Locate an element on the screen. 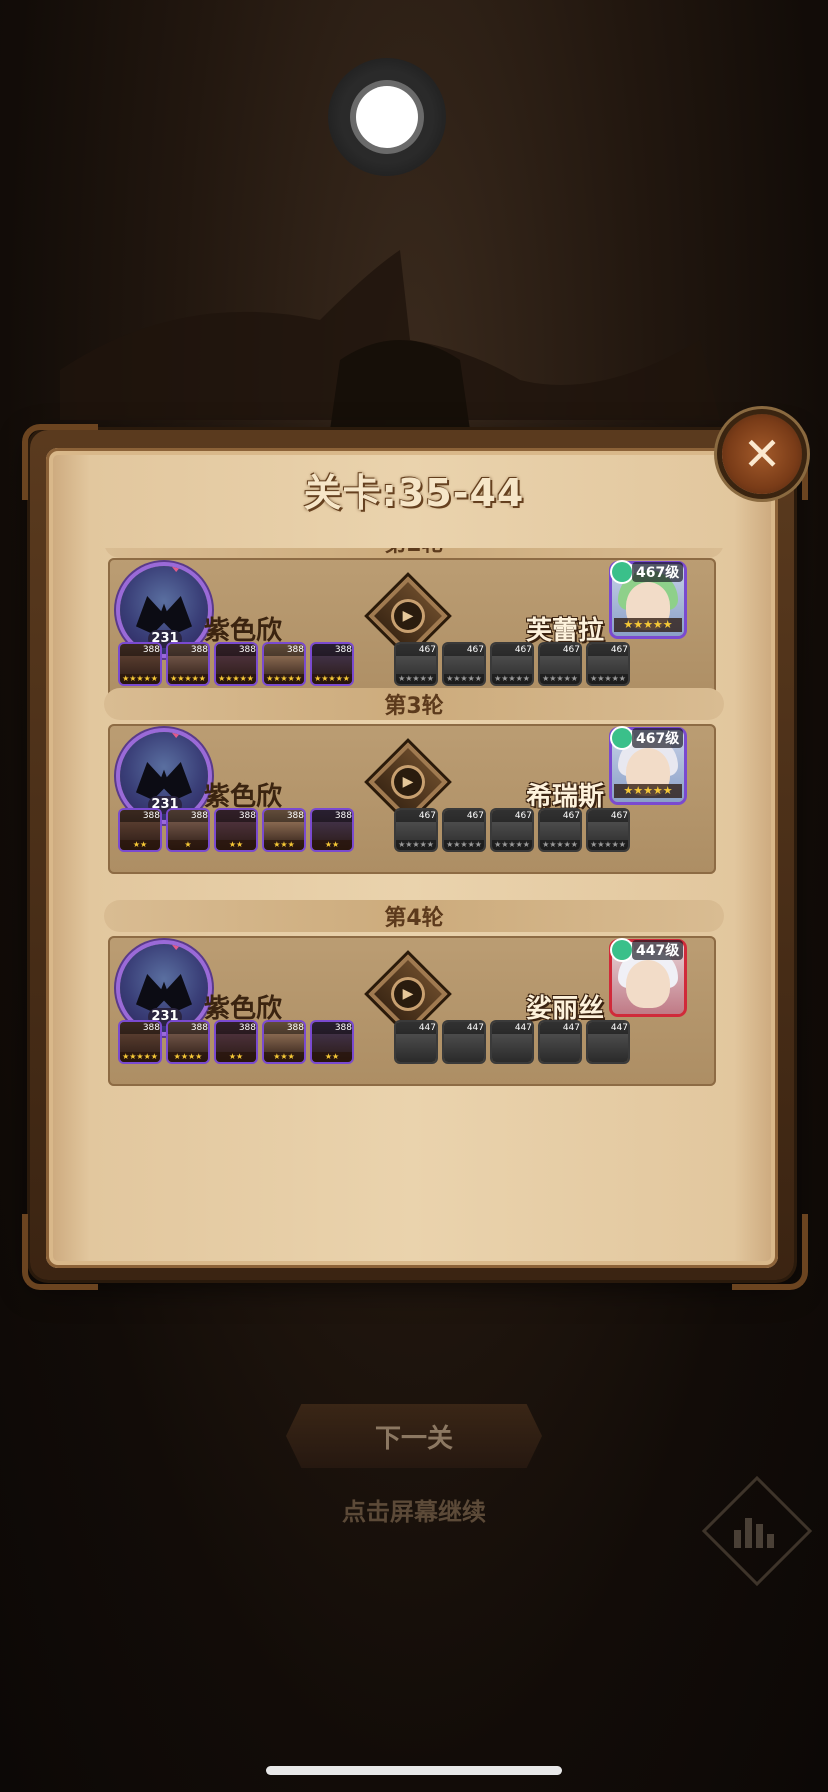  next-stage-button: 下一关 is located at coordinates (414, 1436).